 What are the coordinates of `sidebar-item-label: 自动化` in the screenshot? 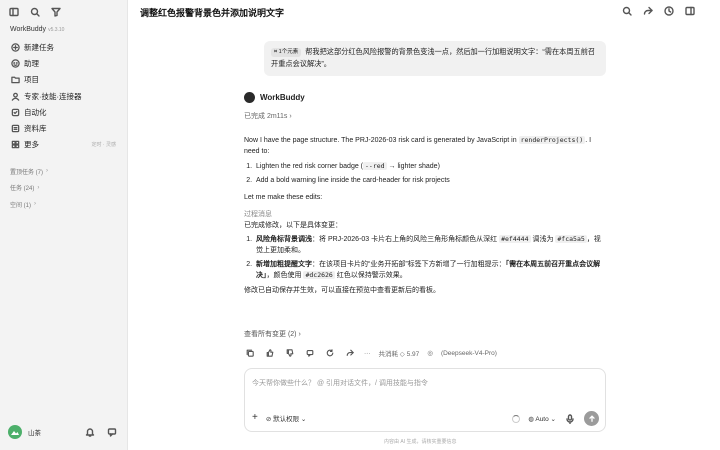 It's located at (35, 112).